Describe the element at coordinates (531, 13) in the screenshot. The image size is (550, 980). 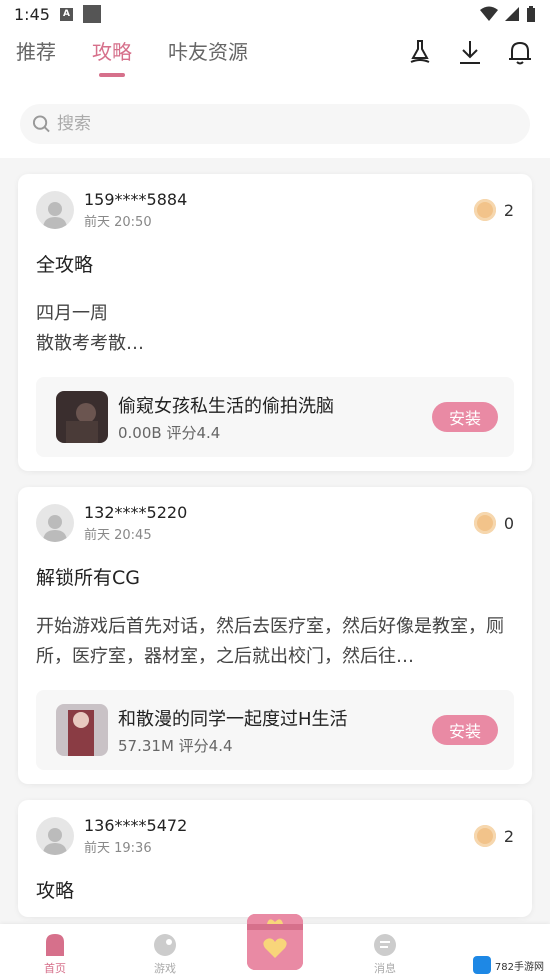
I see `battery-icon` at that location.